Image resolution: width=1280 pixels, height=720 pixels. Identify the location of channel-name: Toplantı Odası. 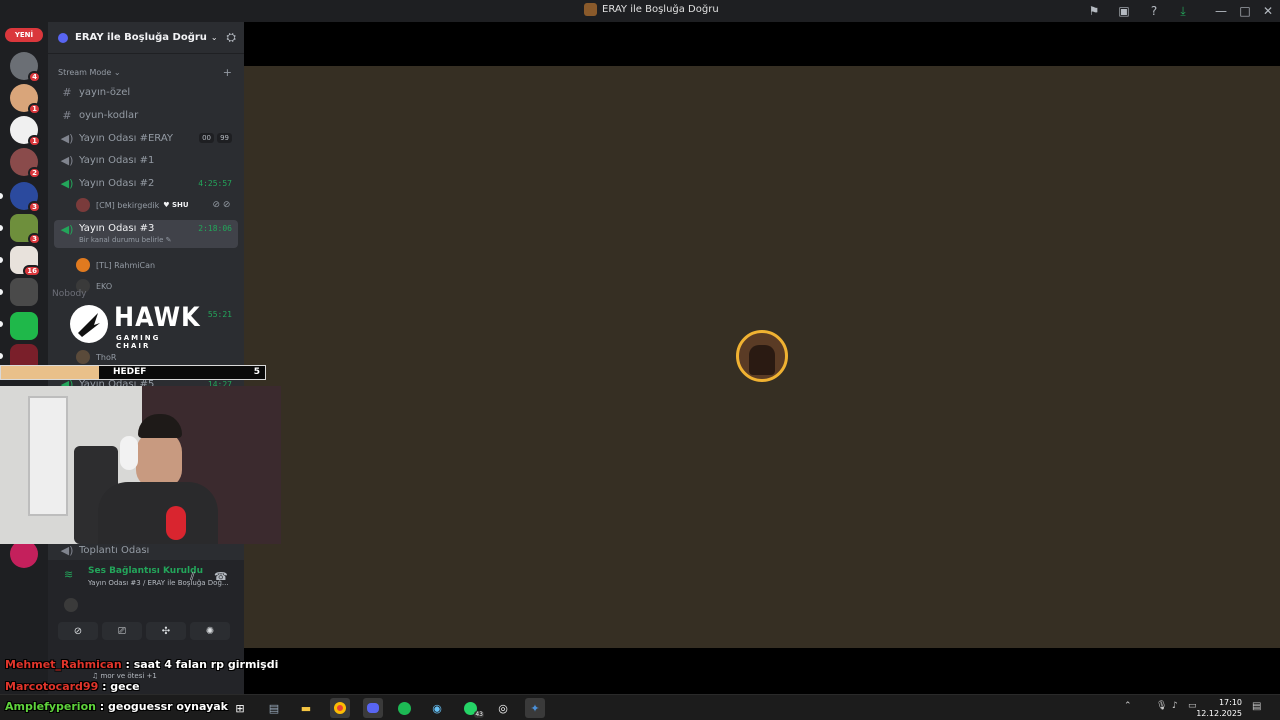
(114, 550).